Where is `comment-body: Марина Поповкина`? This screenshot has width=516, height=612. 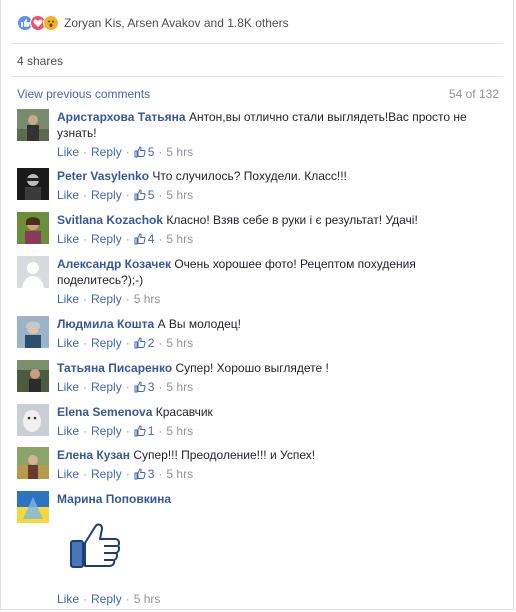 comment-body: Марина Поповкина is located at coordinates (280, 499).